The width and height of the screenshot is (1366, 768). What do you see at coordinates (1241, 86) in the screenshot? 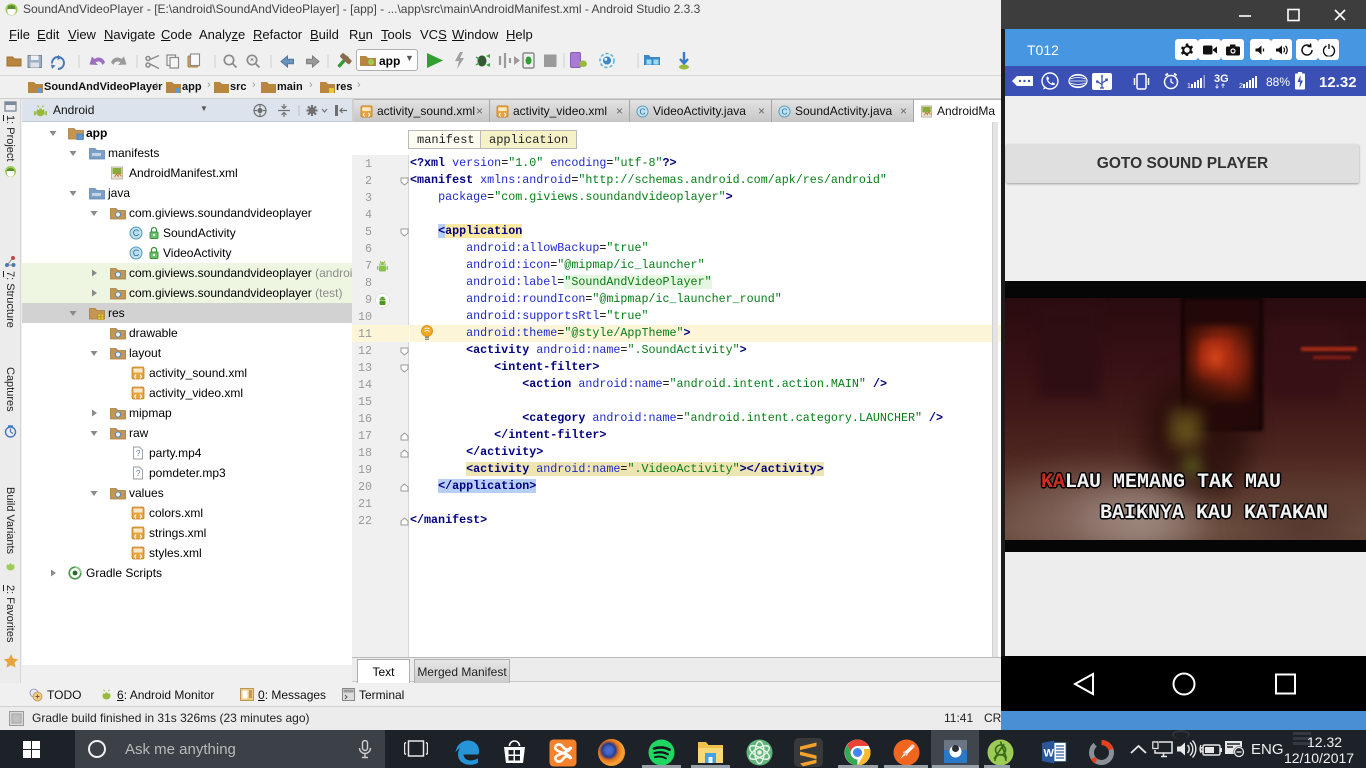
I see `svg-text: 2` at bounding box center [1241, 86].